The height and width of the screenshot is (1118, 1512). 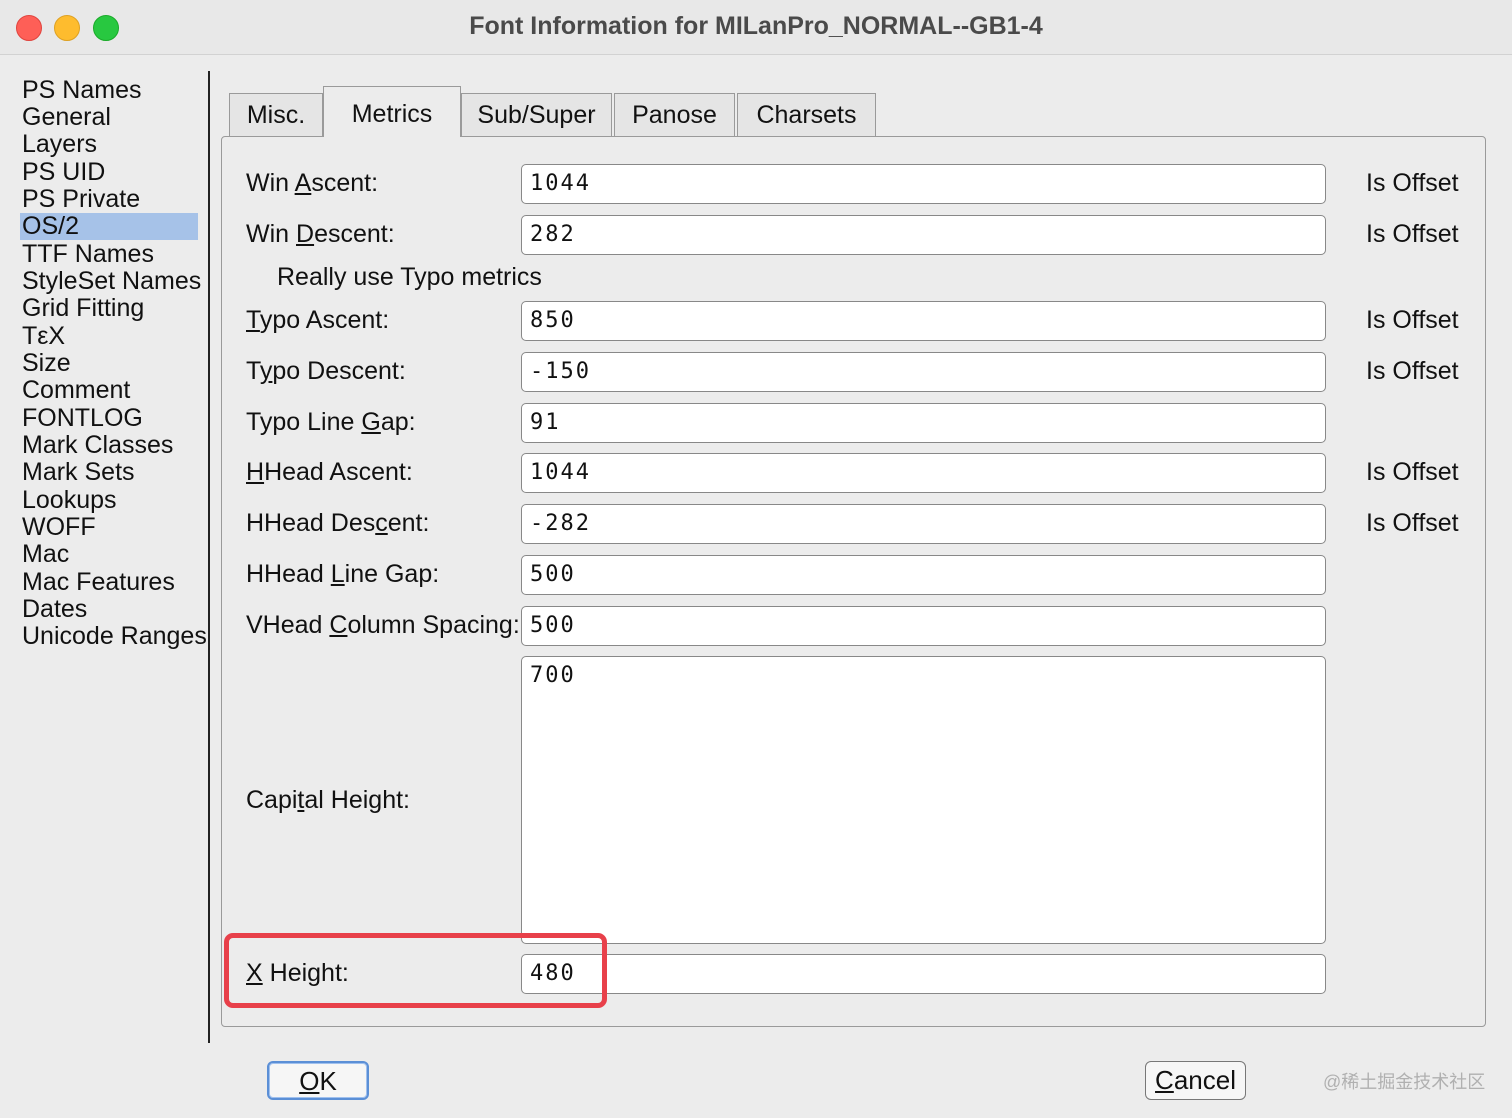 I want to click on tab-sub-super: Sub/Super, so click(x=536, y=115).